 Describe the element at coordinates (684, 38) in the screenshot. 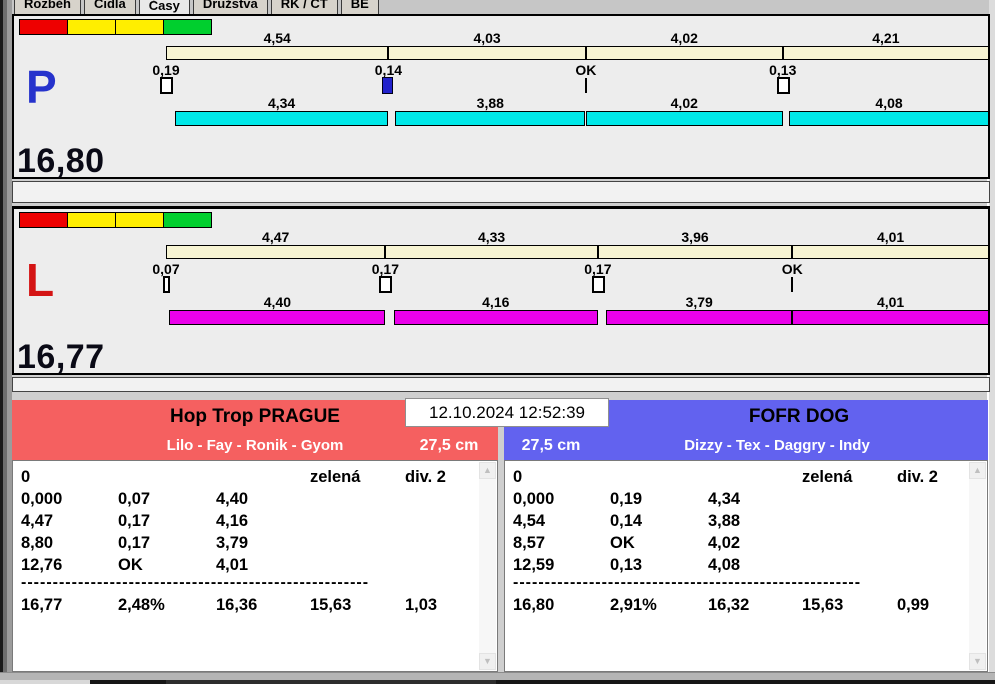

I see `split-time-label: 4,02` at that location.